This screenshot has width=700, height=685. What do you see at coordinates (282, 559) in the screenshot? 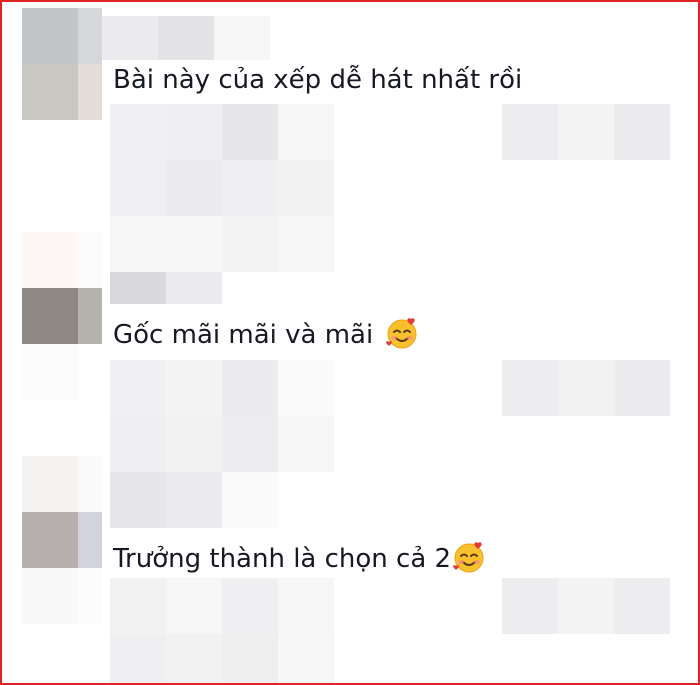
I see `comment-3-body: Trưởng thành là chọn cả 2` at bounding box center [282, 559].